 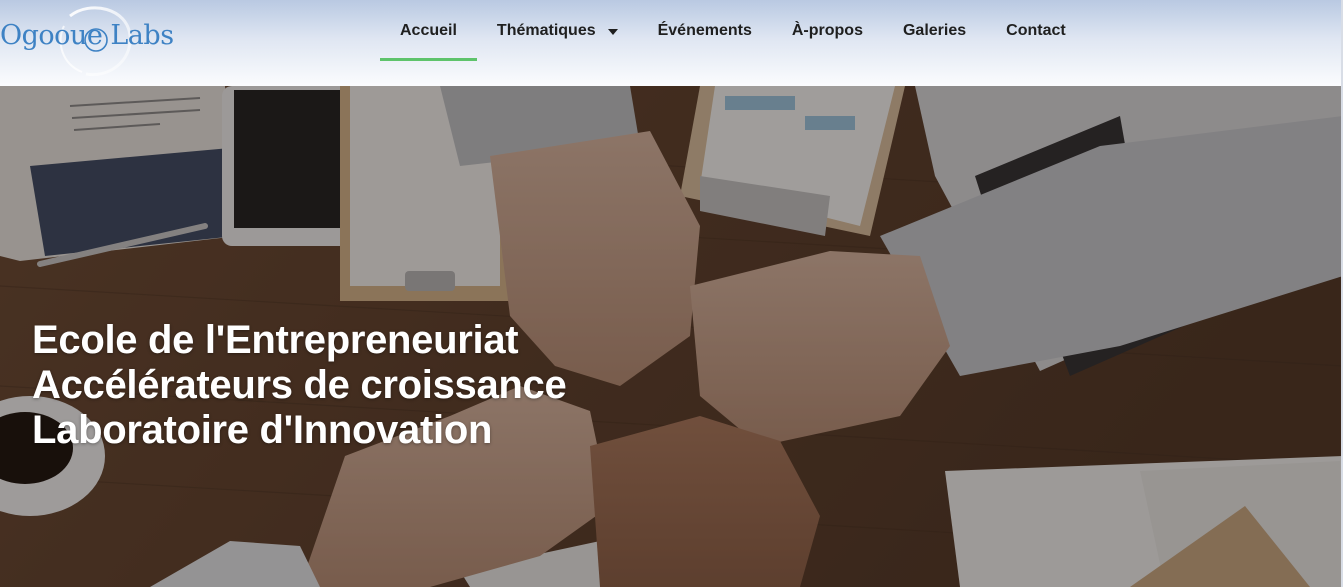 I want to click on nav-item-label: Galeries, so click(x=934, y=30).